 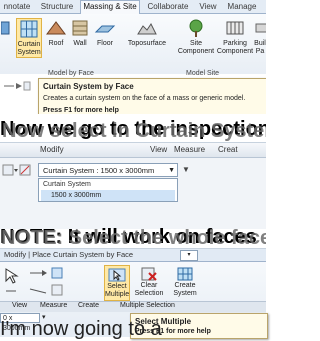 What do you see at coordinates (80, 43) in the screenshot?
I see `wall-label: Wall` at bounding box center [80, 43].